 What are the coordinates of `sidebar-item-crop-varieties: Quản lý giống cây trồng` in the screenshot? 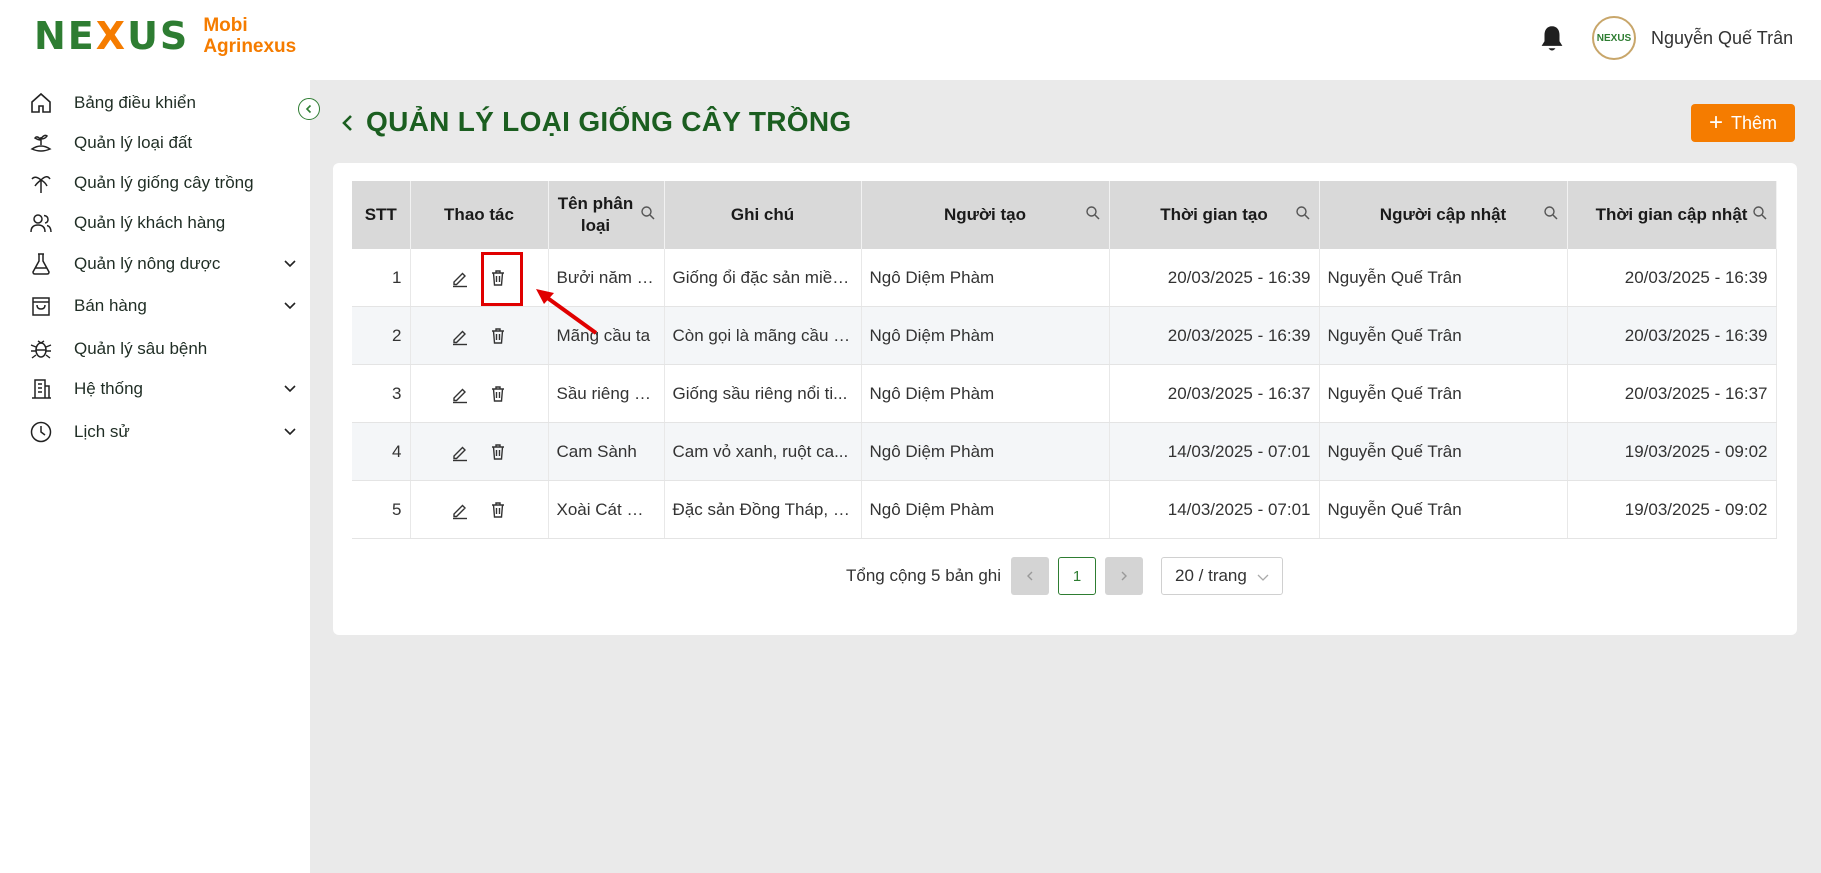 It's located at (163, 183).